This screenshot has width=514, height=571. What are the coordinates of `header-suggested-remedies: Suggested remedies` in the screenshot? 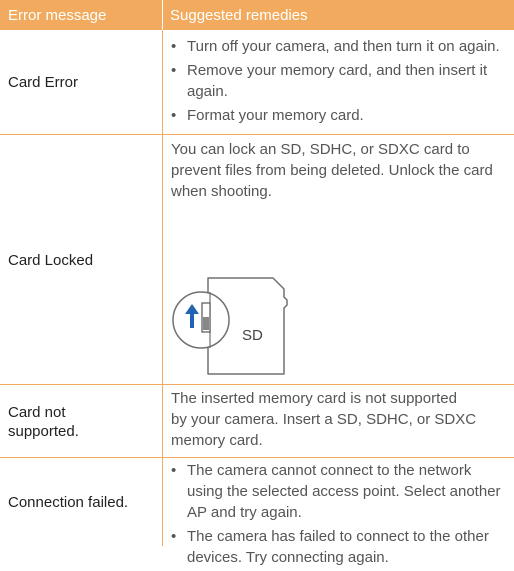 It's located at (239, 15).